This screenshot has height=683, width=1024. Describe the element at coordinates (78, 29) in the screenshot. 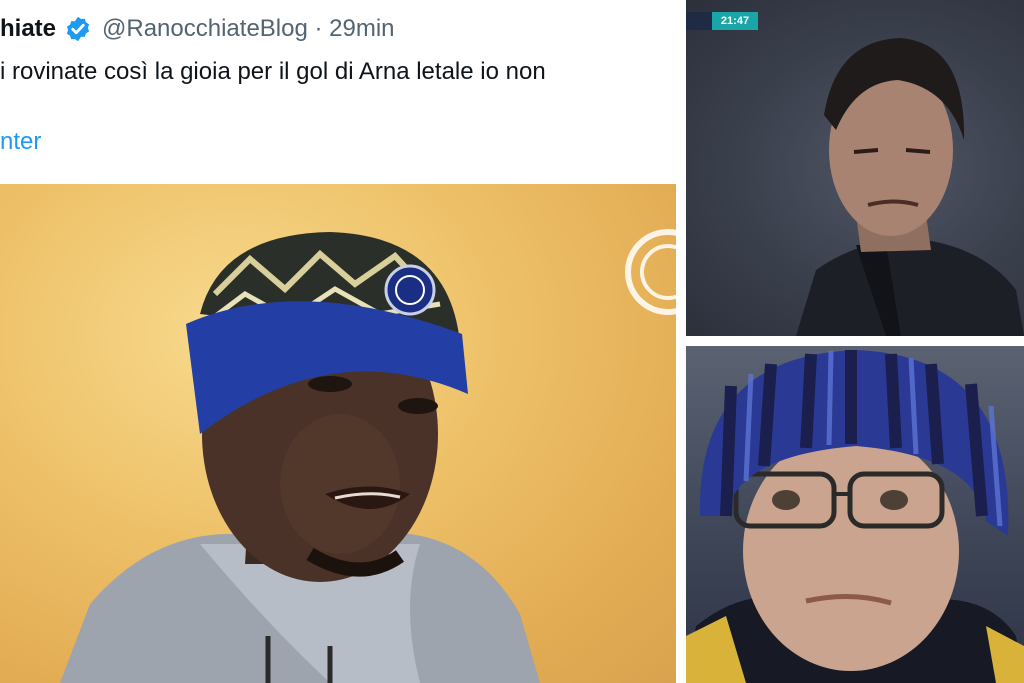

I see `verified-badge-icon` at that location.